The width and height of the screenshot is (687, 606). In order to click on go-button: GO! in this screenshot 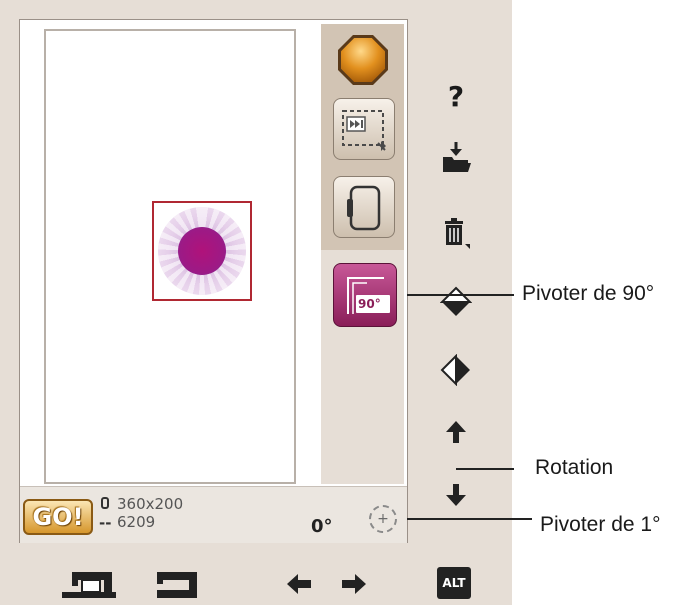, I will do `click(58, 517)`.